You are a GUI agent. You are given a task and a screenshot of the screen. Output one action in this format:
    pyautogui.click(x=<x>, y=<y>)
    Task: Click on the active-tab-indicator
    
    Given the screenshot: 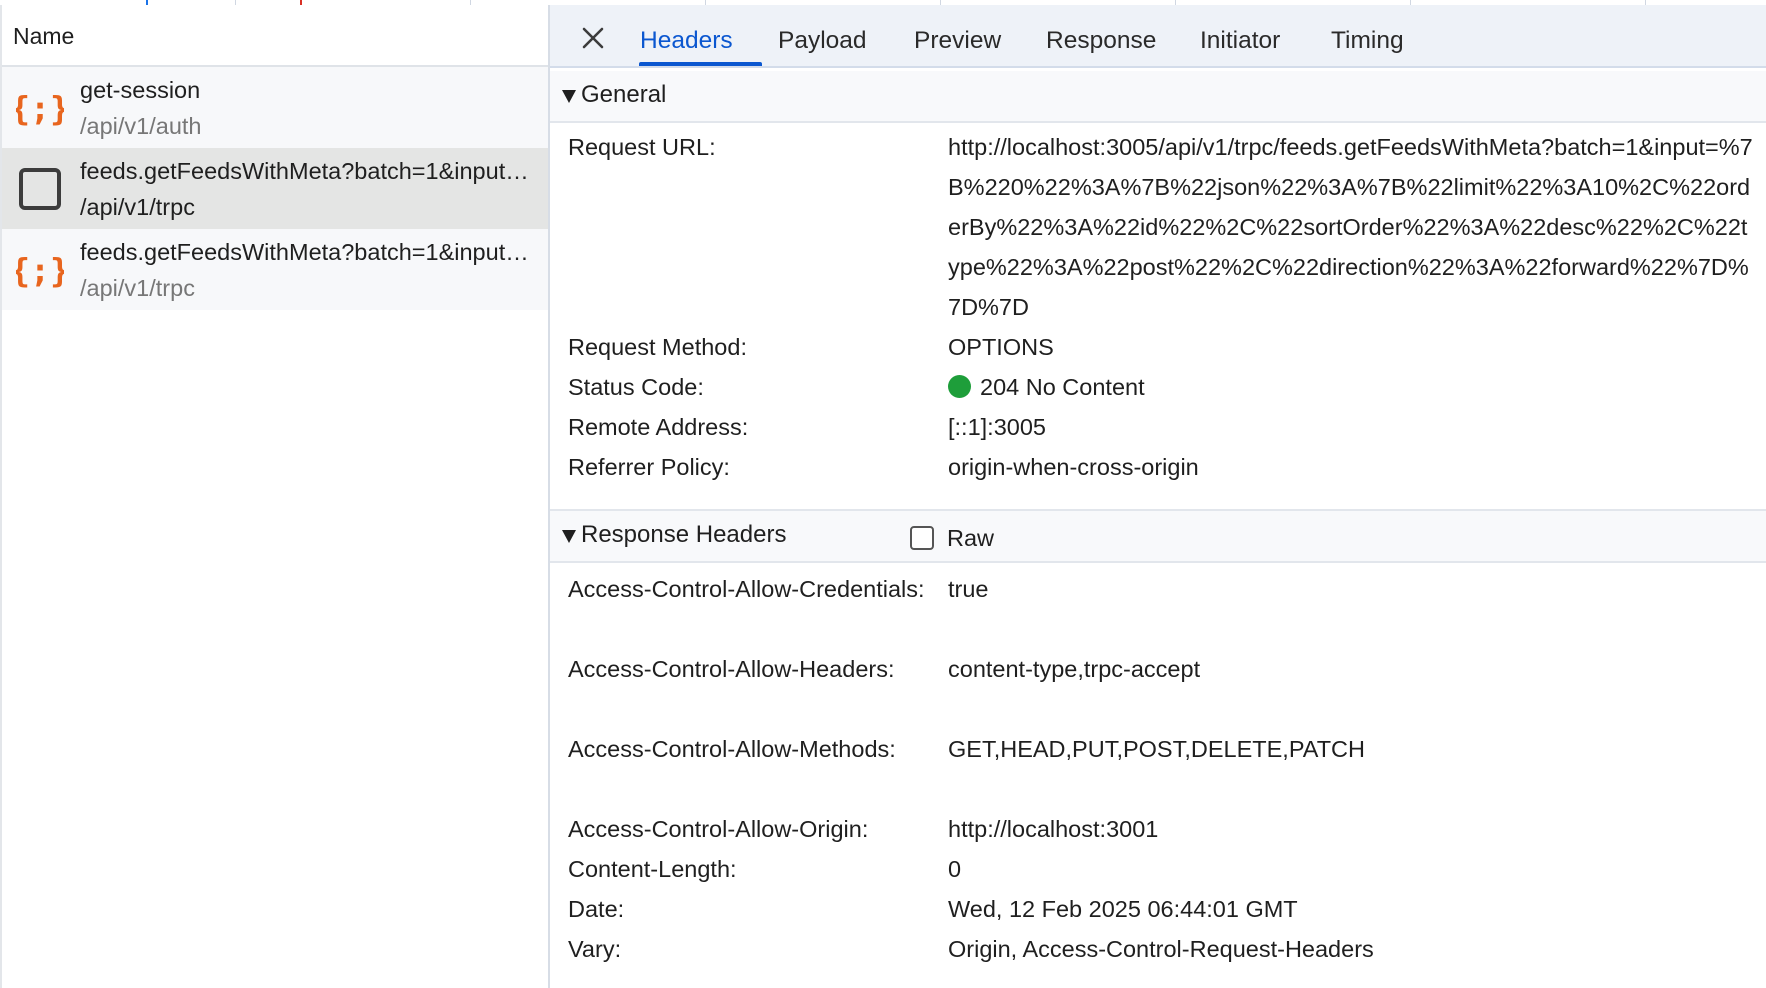 What is the action you would take?
    pyautogui.click(x=700, y=64)
    